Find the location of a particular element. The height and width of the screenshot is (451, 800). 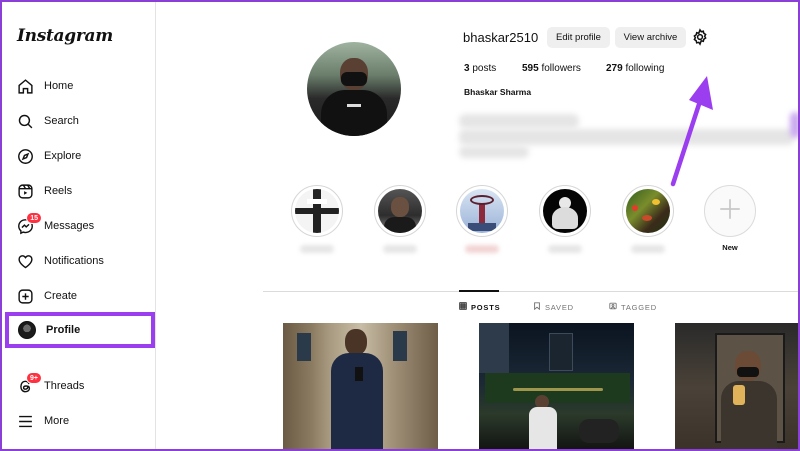

sidebar-item-label: Reels is located at coordinates (58, 191).